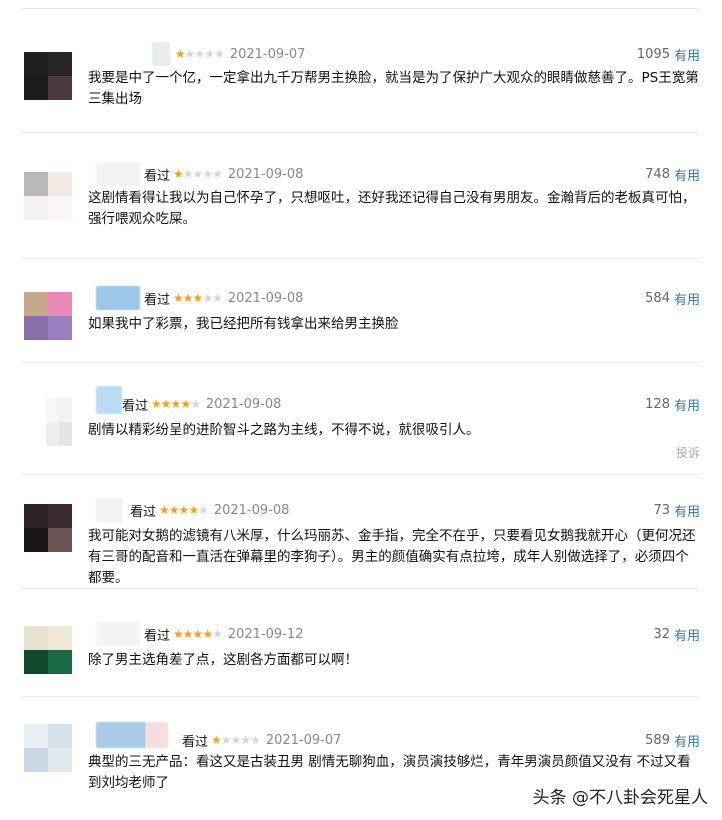 The height and width of the screenshot is (820, 722). I want to click on review-meta: 看过 ★ ★ ★ ★ ★ 2021-09-08, so click(194, 404).